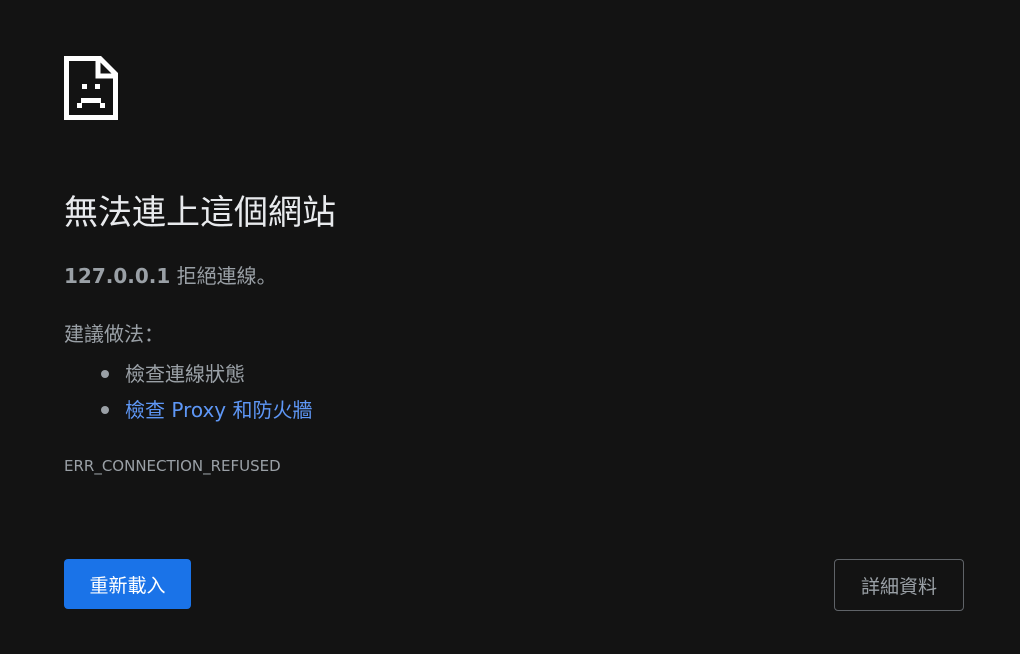 The width and height of the screenshot is (1020, 654). What do you see at coordinates (219, 410) in the screenshot?
I see `suggestion-label: 檢查 Proxy 和防火牆` at bounding box center [219, 410].